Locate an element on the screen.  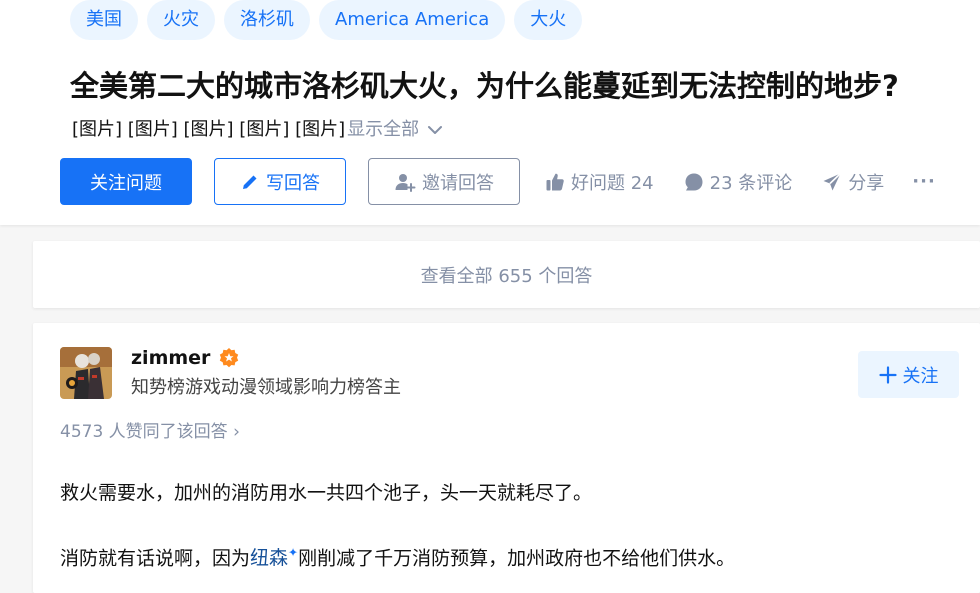
share-icon is located at coordinates (832, 181).